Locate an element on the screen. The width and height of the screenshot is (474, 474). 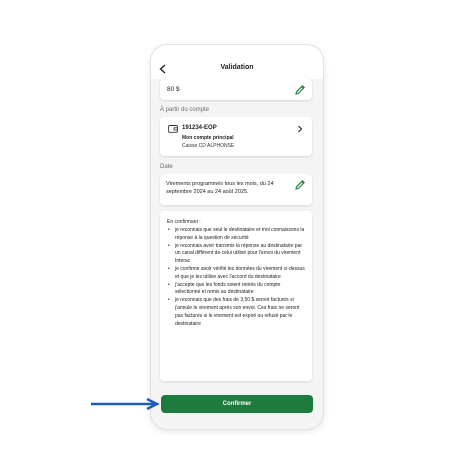
amount-card: 80 $ is located at coordinates (236, 89).